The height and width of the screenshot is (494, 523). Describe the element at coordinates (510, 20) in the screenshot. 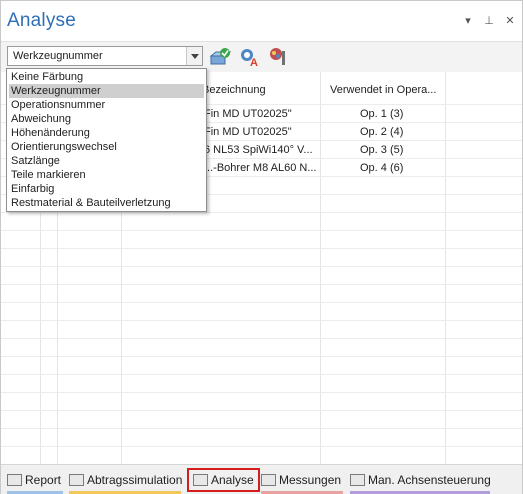

I see `close-icon: ✕` at that location.